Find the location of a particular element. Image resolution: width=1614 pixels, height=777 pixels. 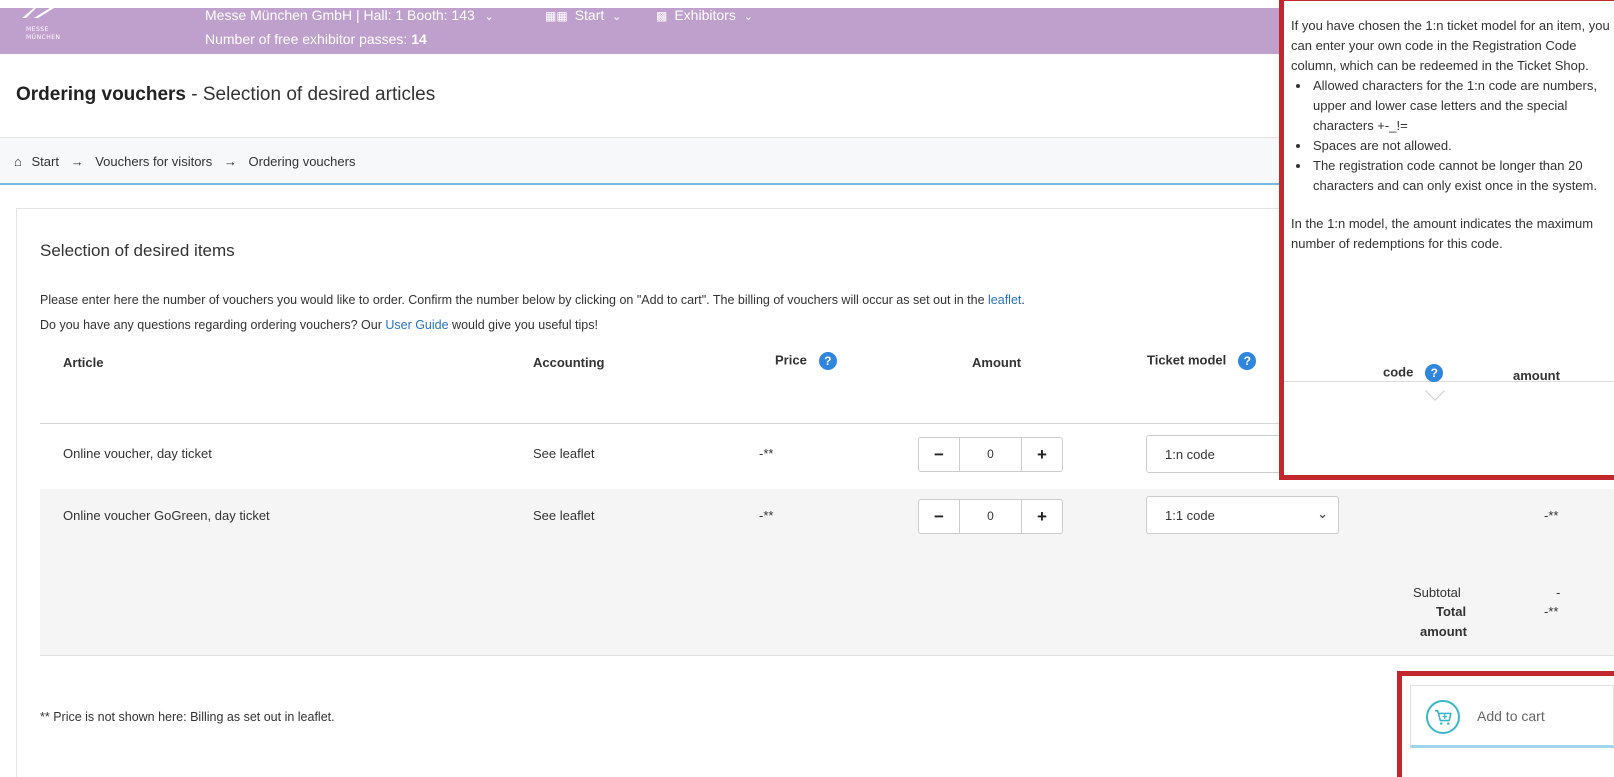

table-row is located at coordinates (827, 515).